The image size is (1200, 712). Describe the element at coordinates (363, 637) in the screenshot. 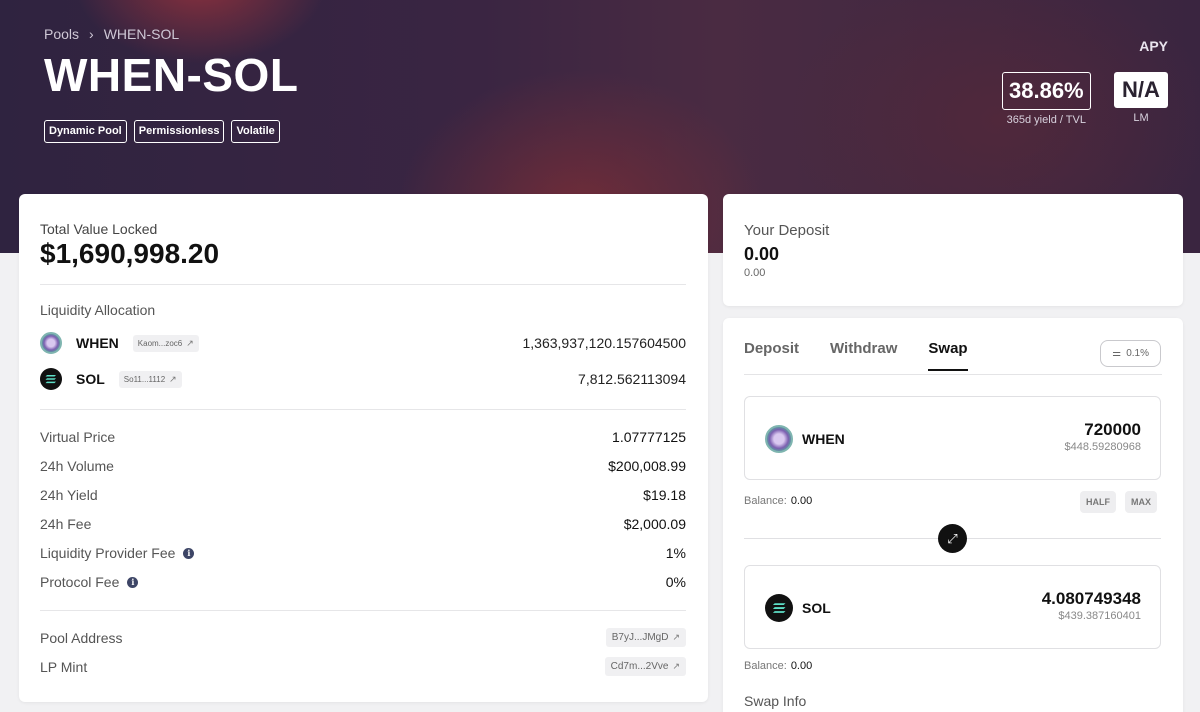

I see `pool-address-row: Pool Address B7yJ...JMgD ↗` at that location.